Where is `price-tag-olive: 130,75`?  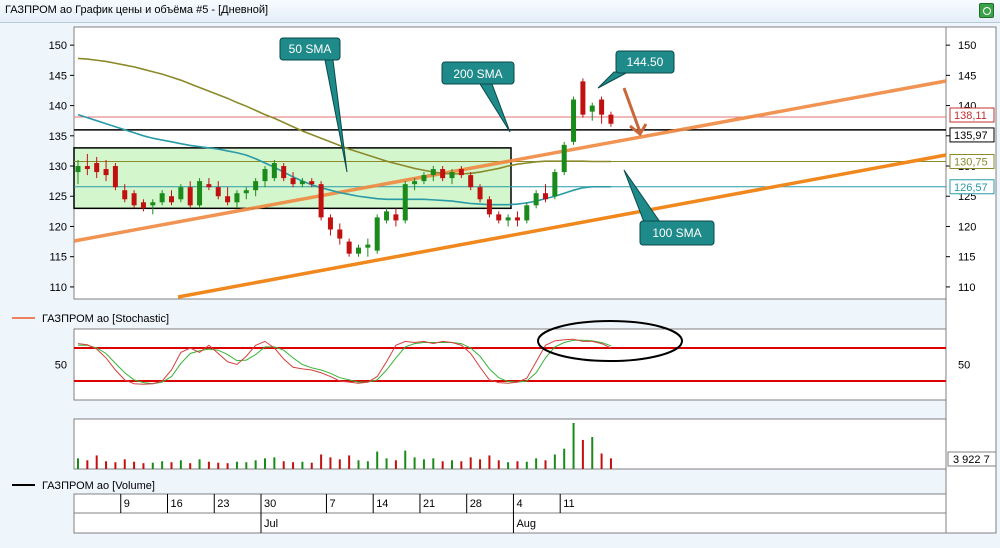
price-tag-olive: 130,75 is located at coordinates (971, 162).